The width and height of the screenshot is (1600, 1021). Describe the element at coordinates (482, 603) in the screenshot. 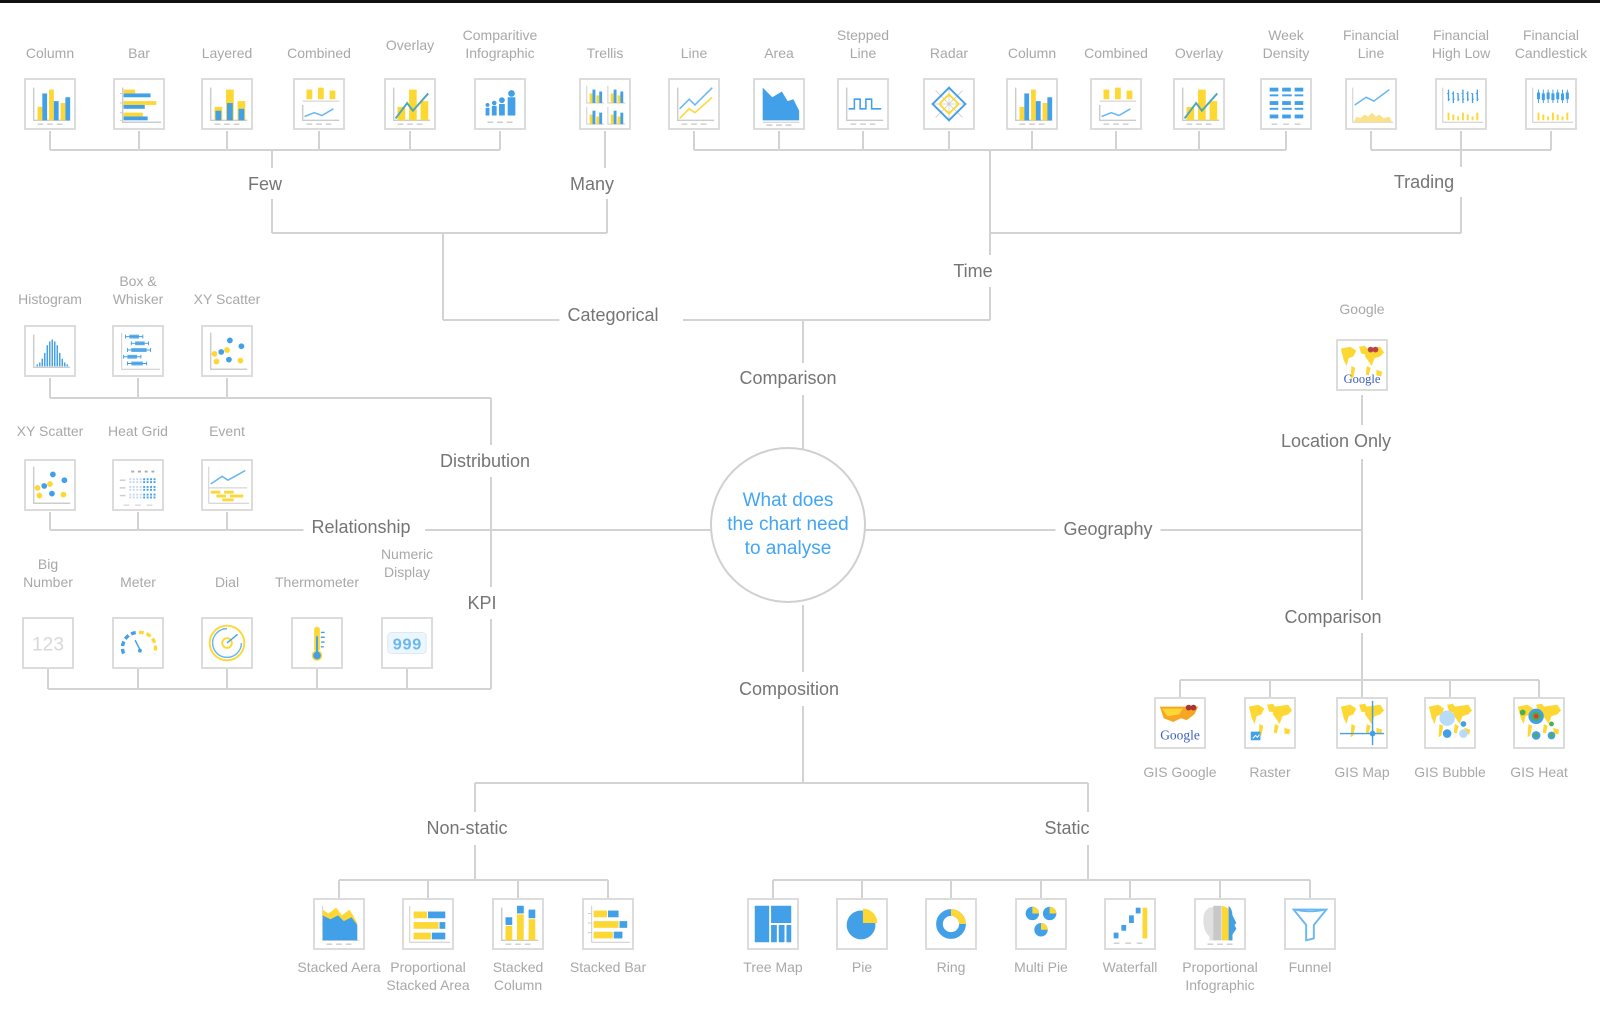

I see `category-kpi: KPI` at that location.